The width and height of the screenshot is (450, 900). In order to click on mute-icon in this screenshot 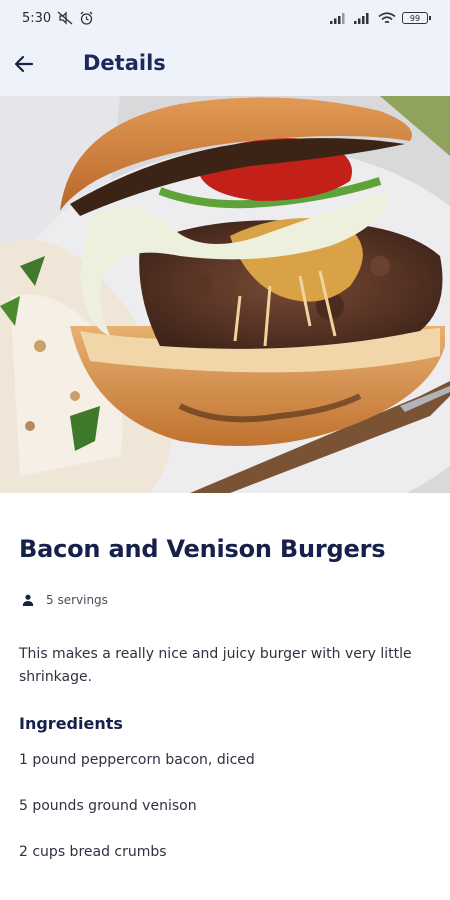, I will do `click(65, 18)`.